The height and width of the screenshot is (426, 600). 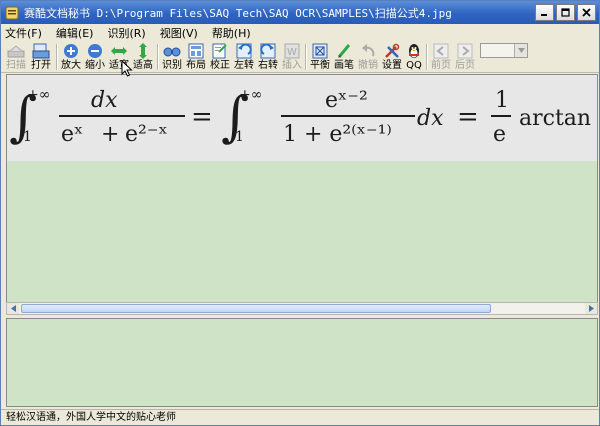 I want to click on layout-icon, so click(x=196, y=50).